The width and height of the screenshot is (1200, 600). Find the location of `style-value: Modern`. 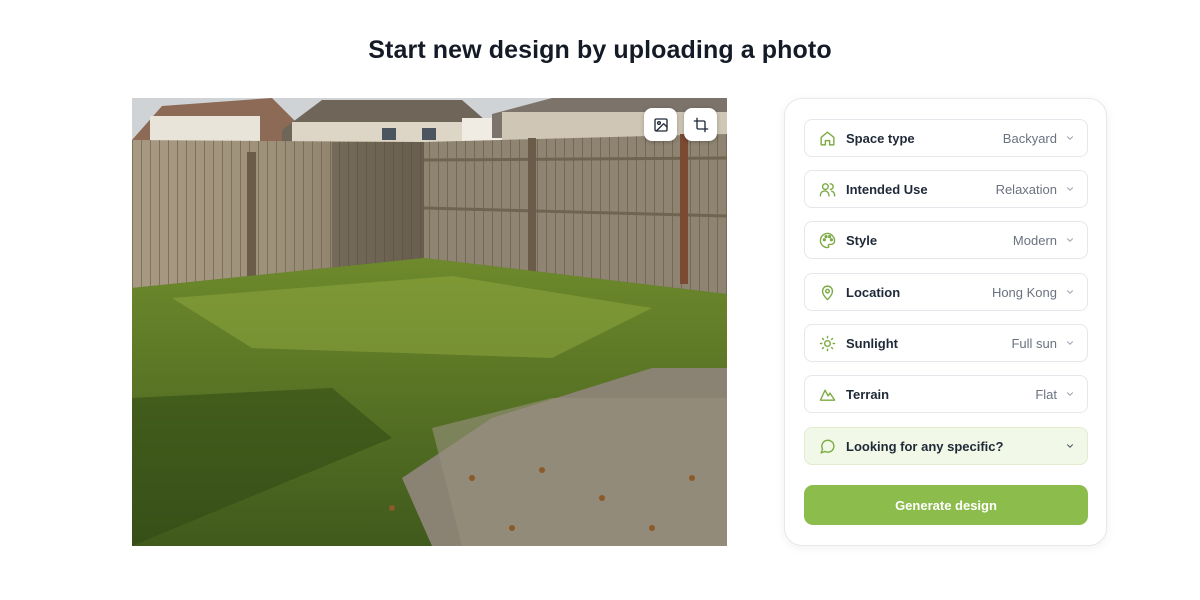

style-value: Modern is located at coordinates (1034, 240).